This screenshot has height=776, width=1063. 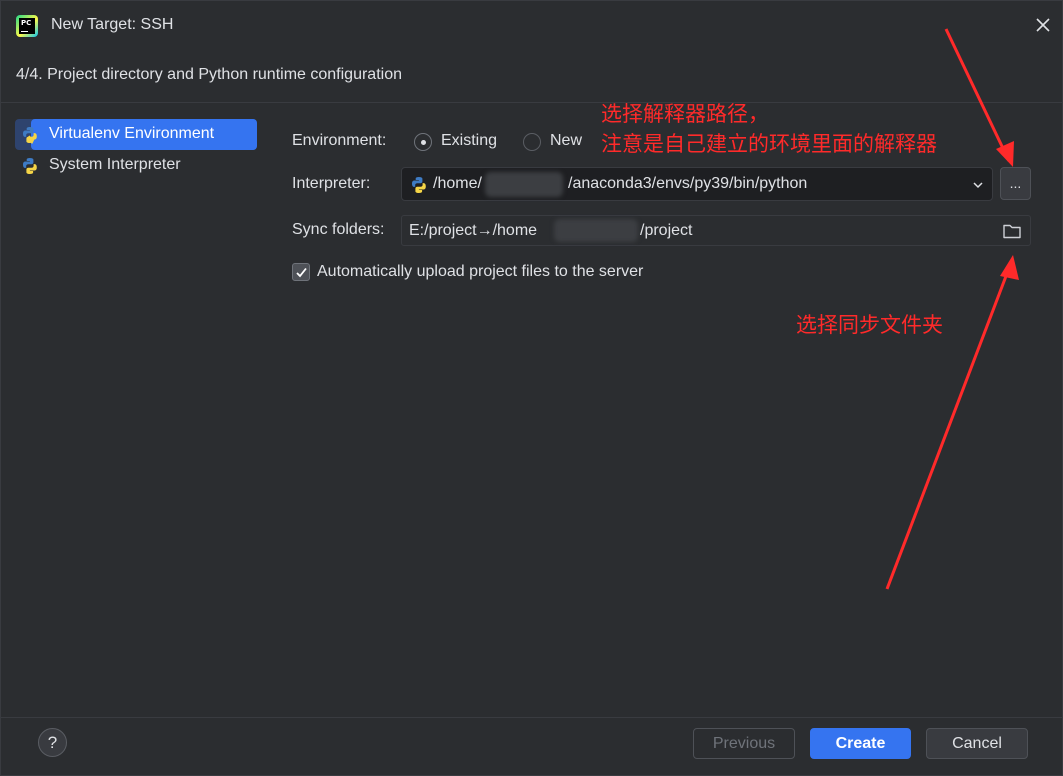 I want to click on previous-button: Previous, so click(x=744, y=743).